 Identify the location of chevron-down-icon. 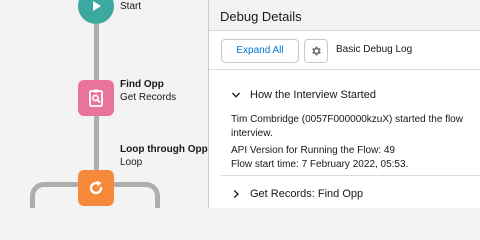
(236, 95).